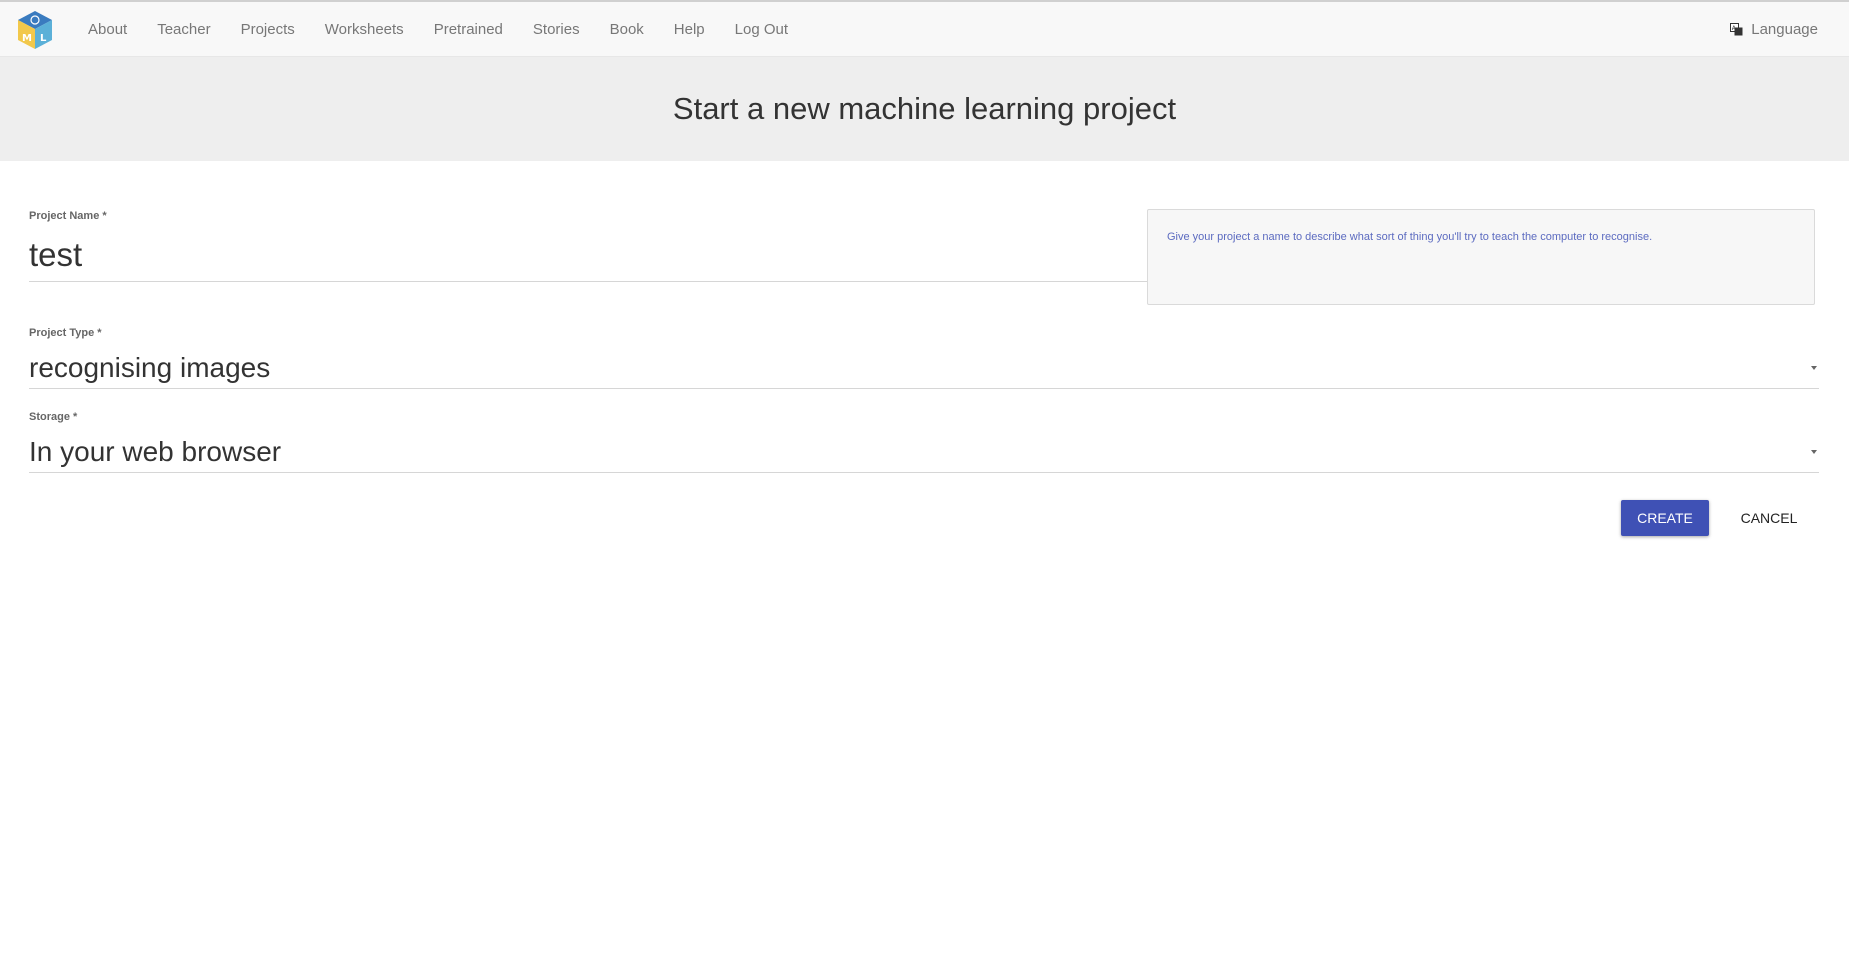  What do you see at coordinates (1736, 29) in the screenshot?
I see `translate-icon: A` at bounding box center [1736, 29].